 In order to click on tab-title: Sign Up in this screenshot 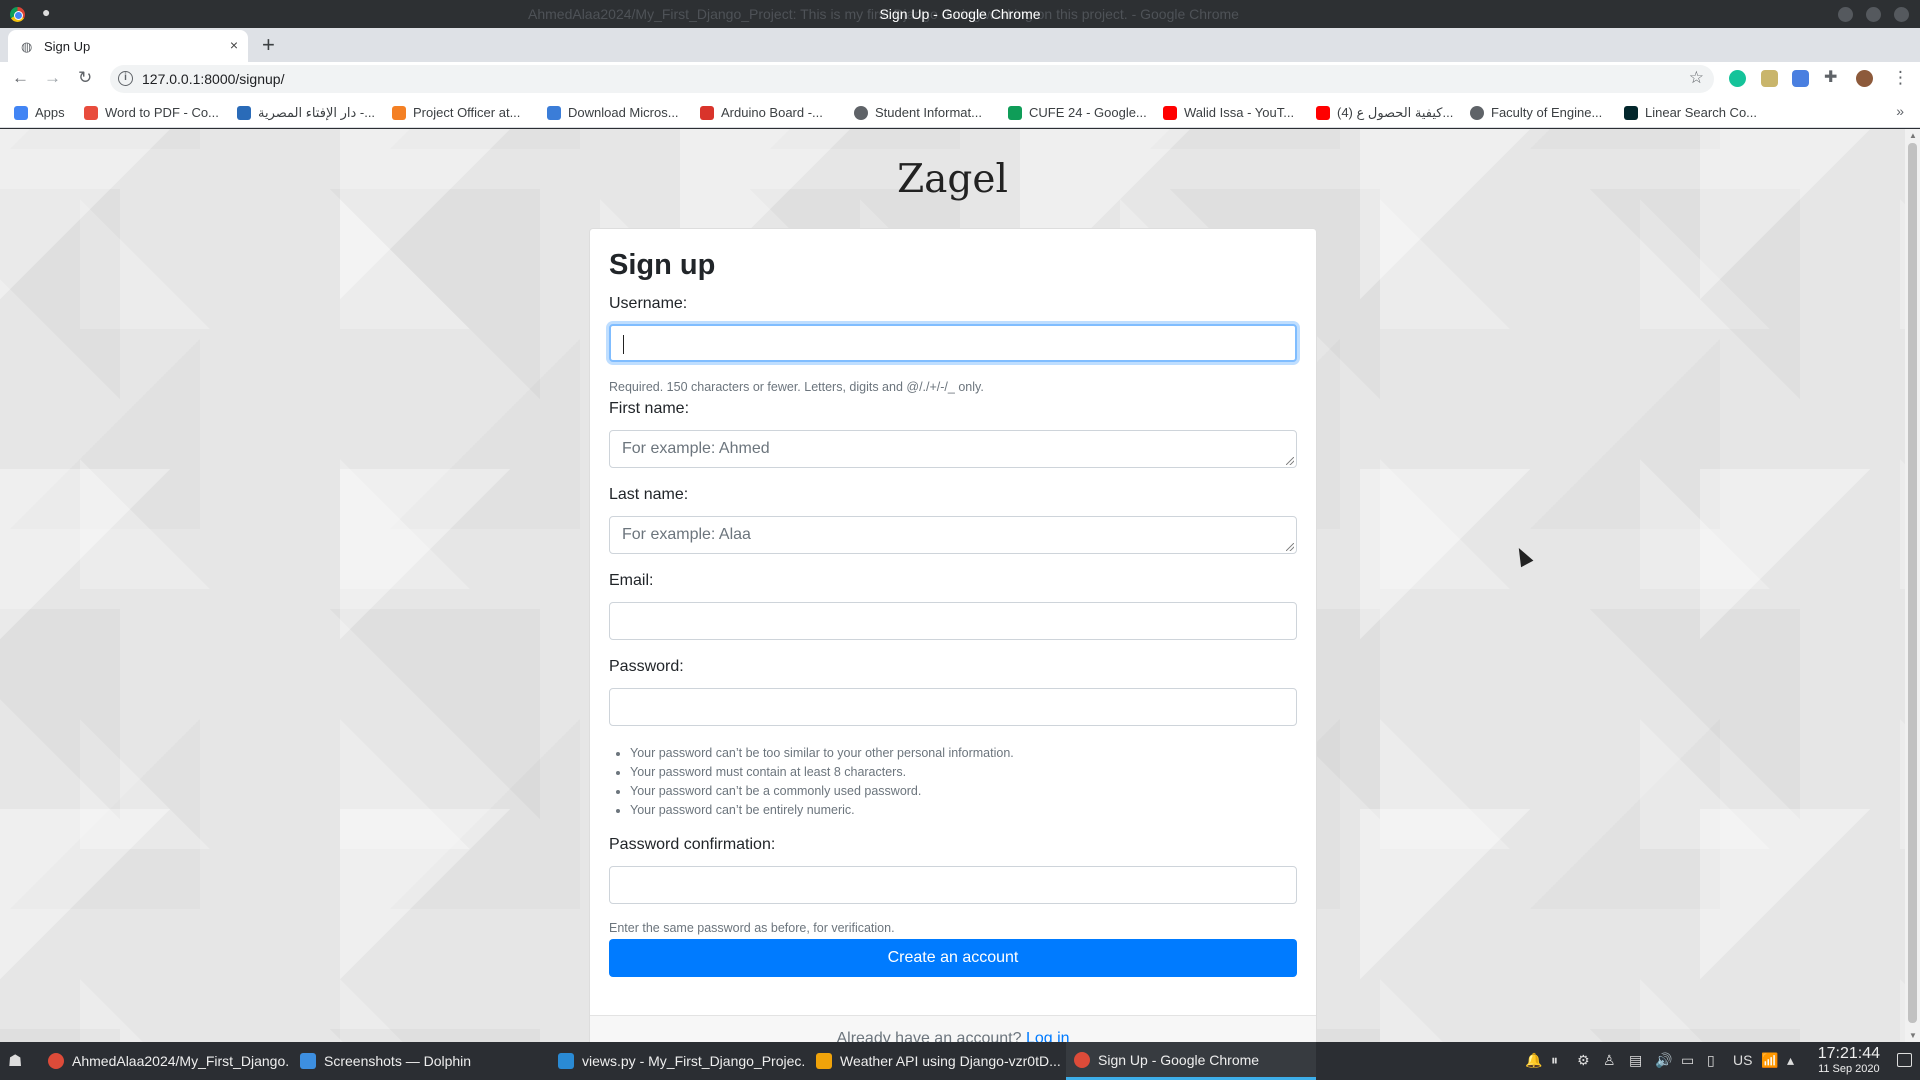, I will do `click(67, 46)`.